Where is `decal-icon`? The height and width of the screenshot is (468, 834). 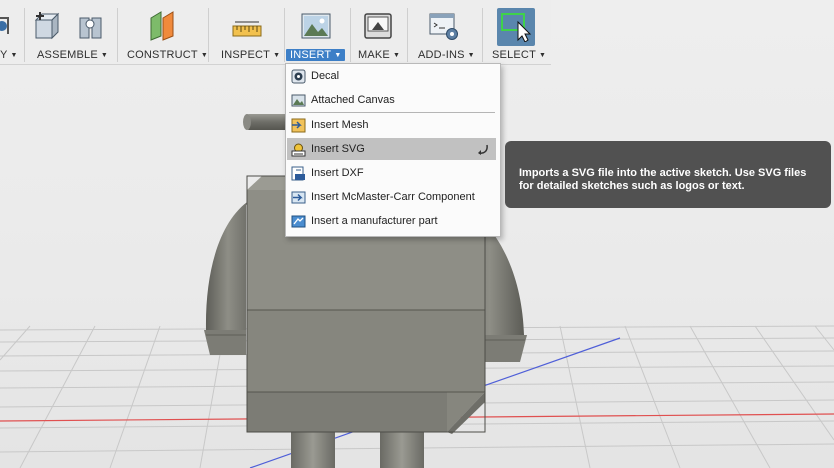
decal-icon is located at coordinates (298, 76).